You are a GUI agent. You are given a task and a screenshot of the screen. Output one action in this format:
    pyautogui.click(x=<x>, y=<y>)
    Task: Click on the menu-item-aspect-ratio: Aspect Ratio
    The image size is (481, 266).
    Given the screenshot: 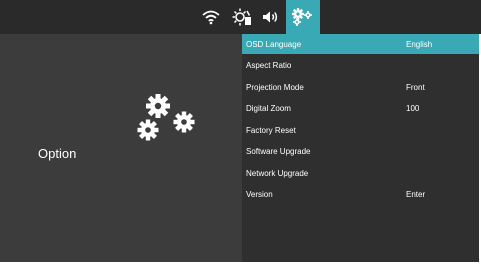 What is the action you would take?
    pyautogui.click(x=360, y=65)
    